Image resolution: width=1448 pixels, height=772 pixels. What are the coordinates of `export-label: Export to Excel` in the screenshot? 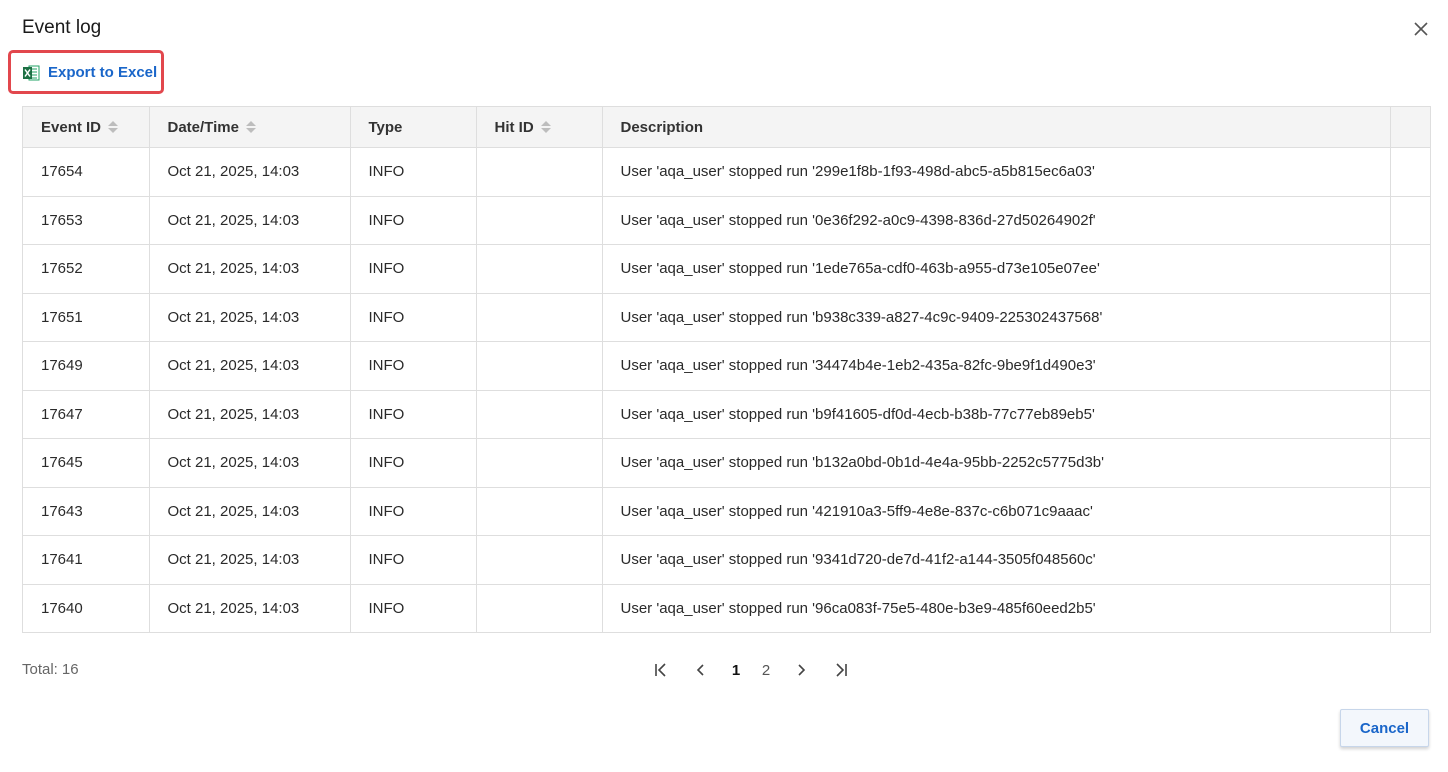 It's located at (103, 72).